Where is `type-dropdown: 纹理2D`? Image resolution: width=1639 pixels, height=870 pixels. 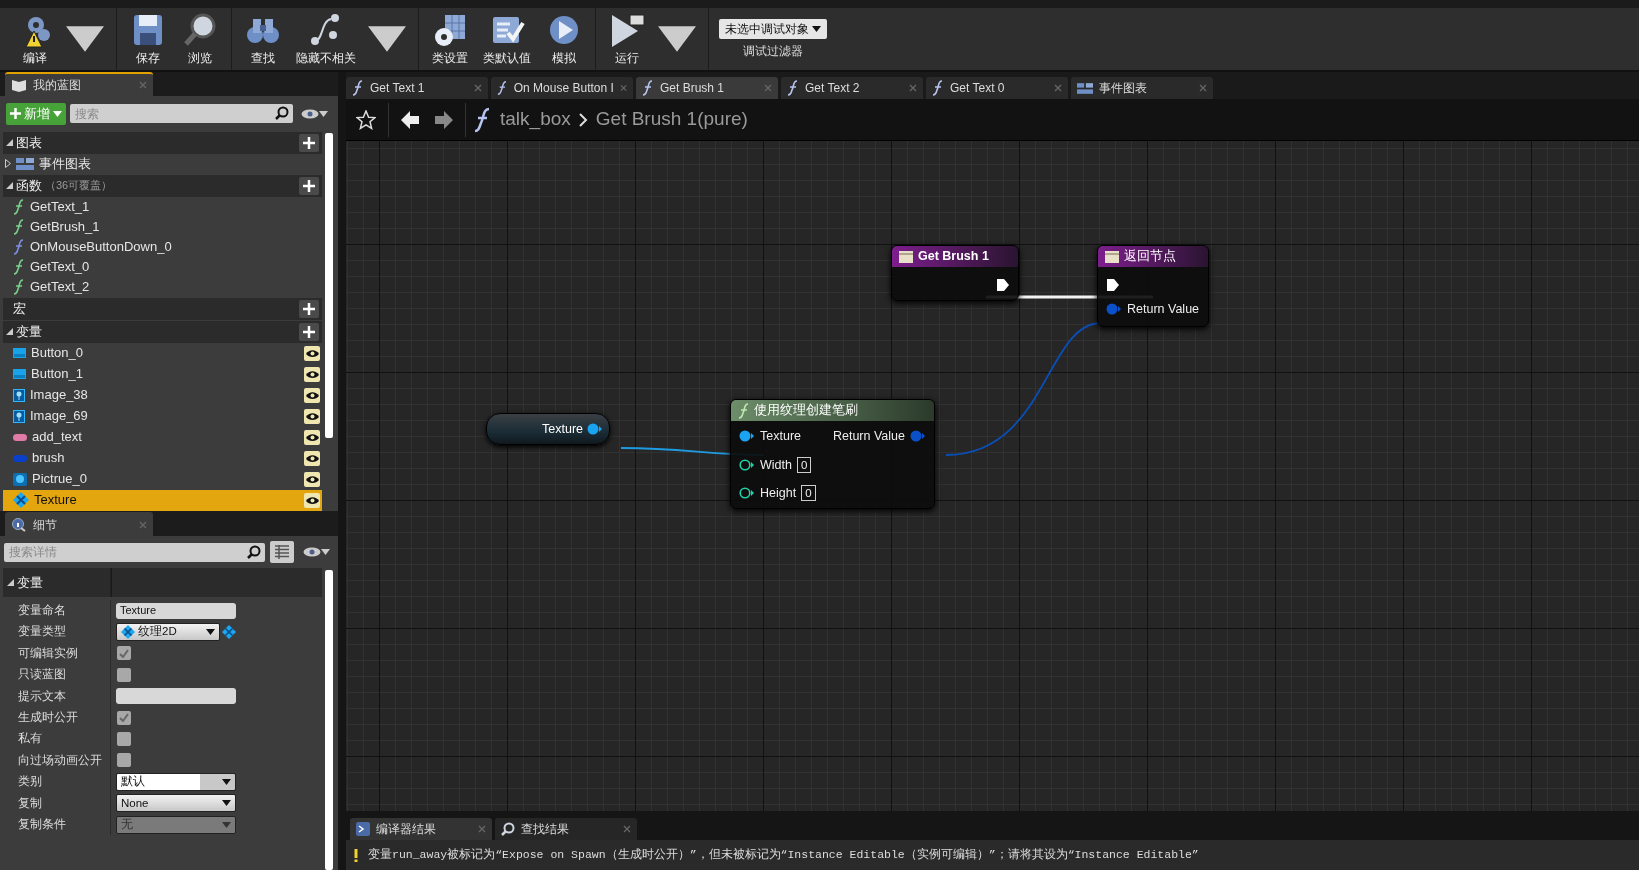
type-dropdown: 纹理2D is located at coordinates (168, 632).